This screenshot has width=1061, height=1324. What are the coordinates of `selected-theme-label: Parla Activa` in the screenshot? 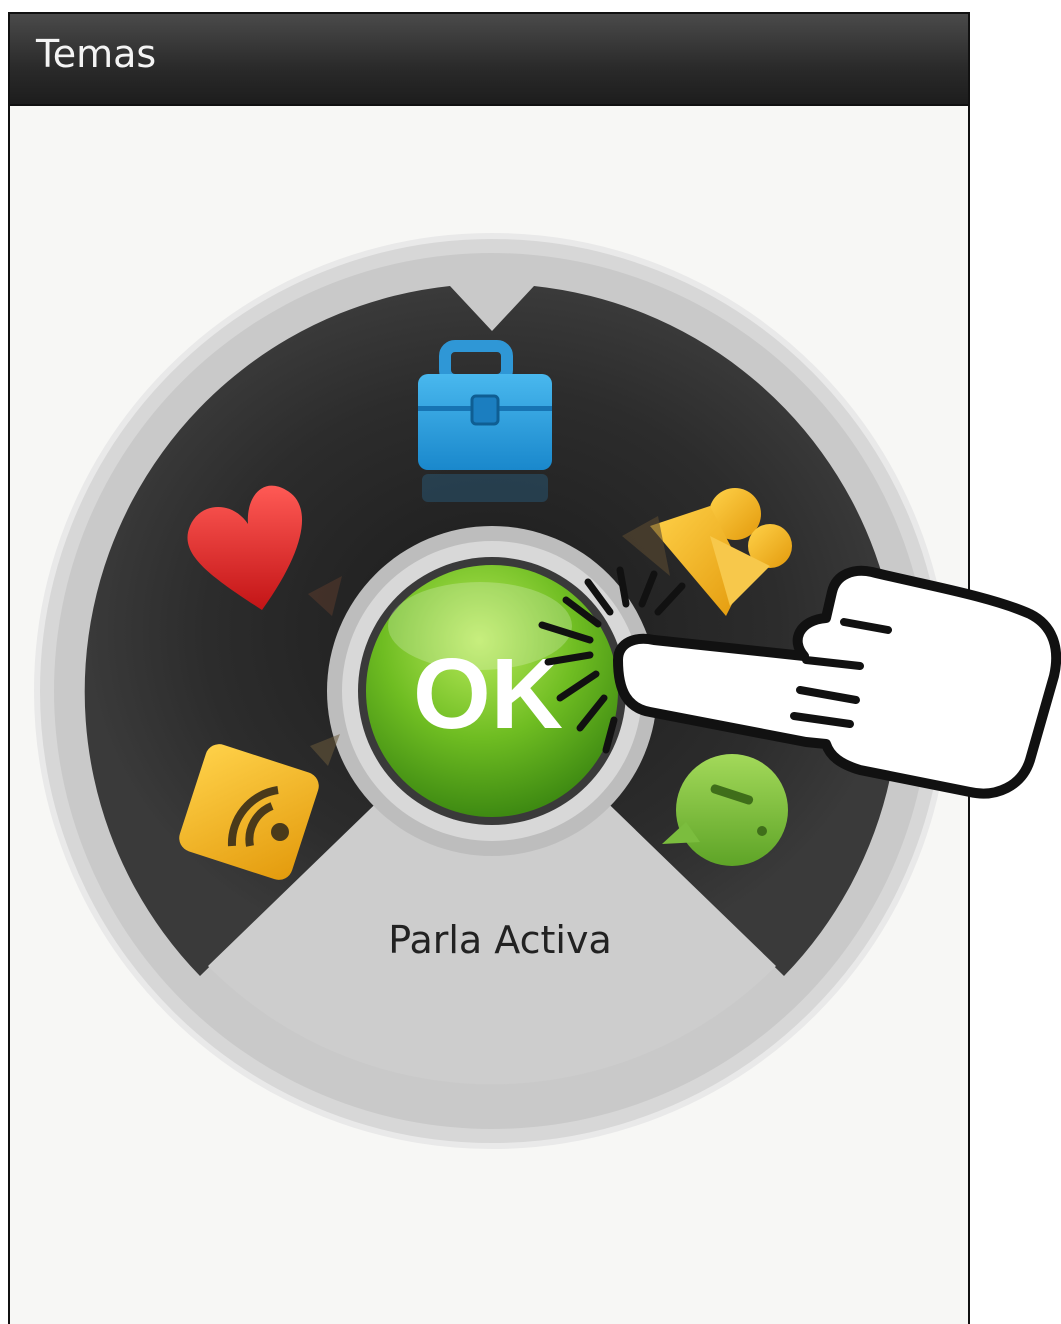 It's located at (500, 940).